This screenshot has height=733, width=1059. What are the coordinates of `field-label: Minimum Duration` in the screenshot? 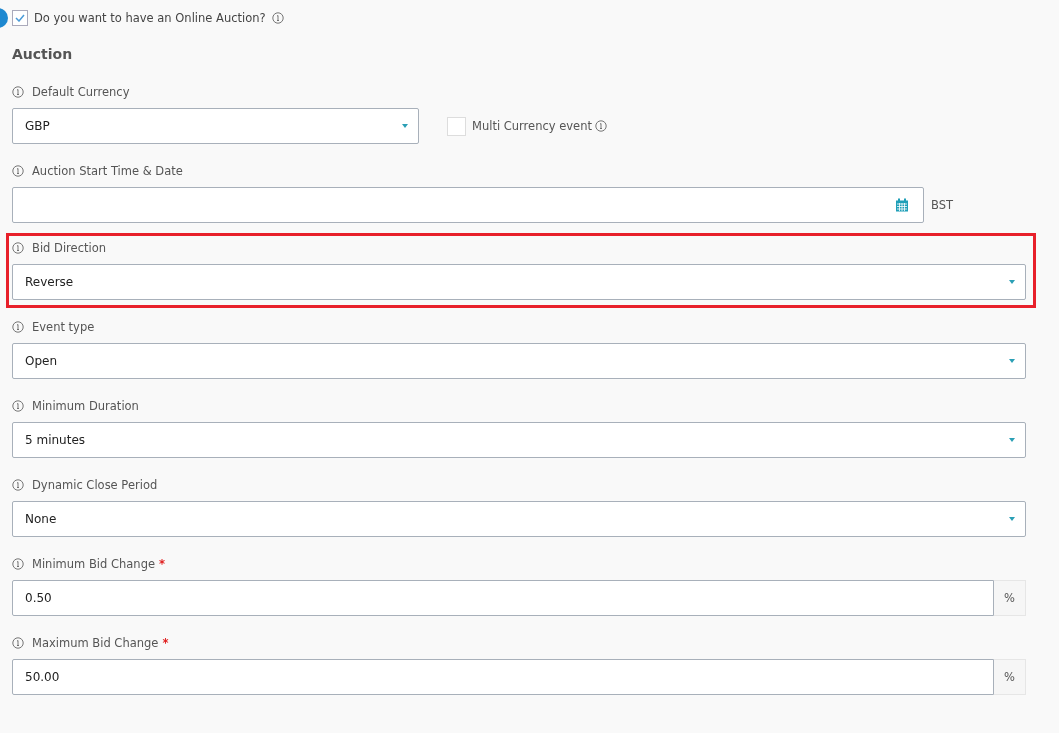 It's located at (85, 406).